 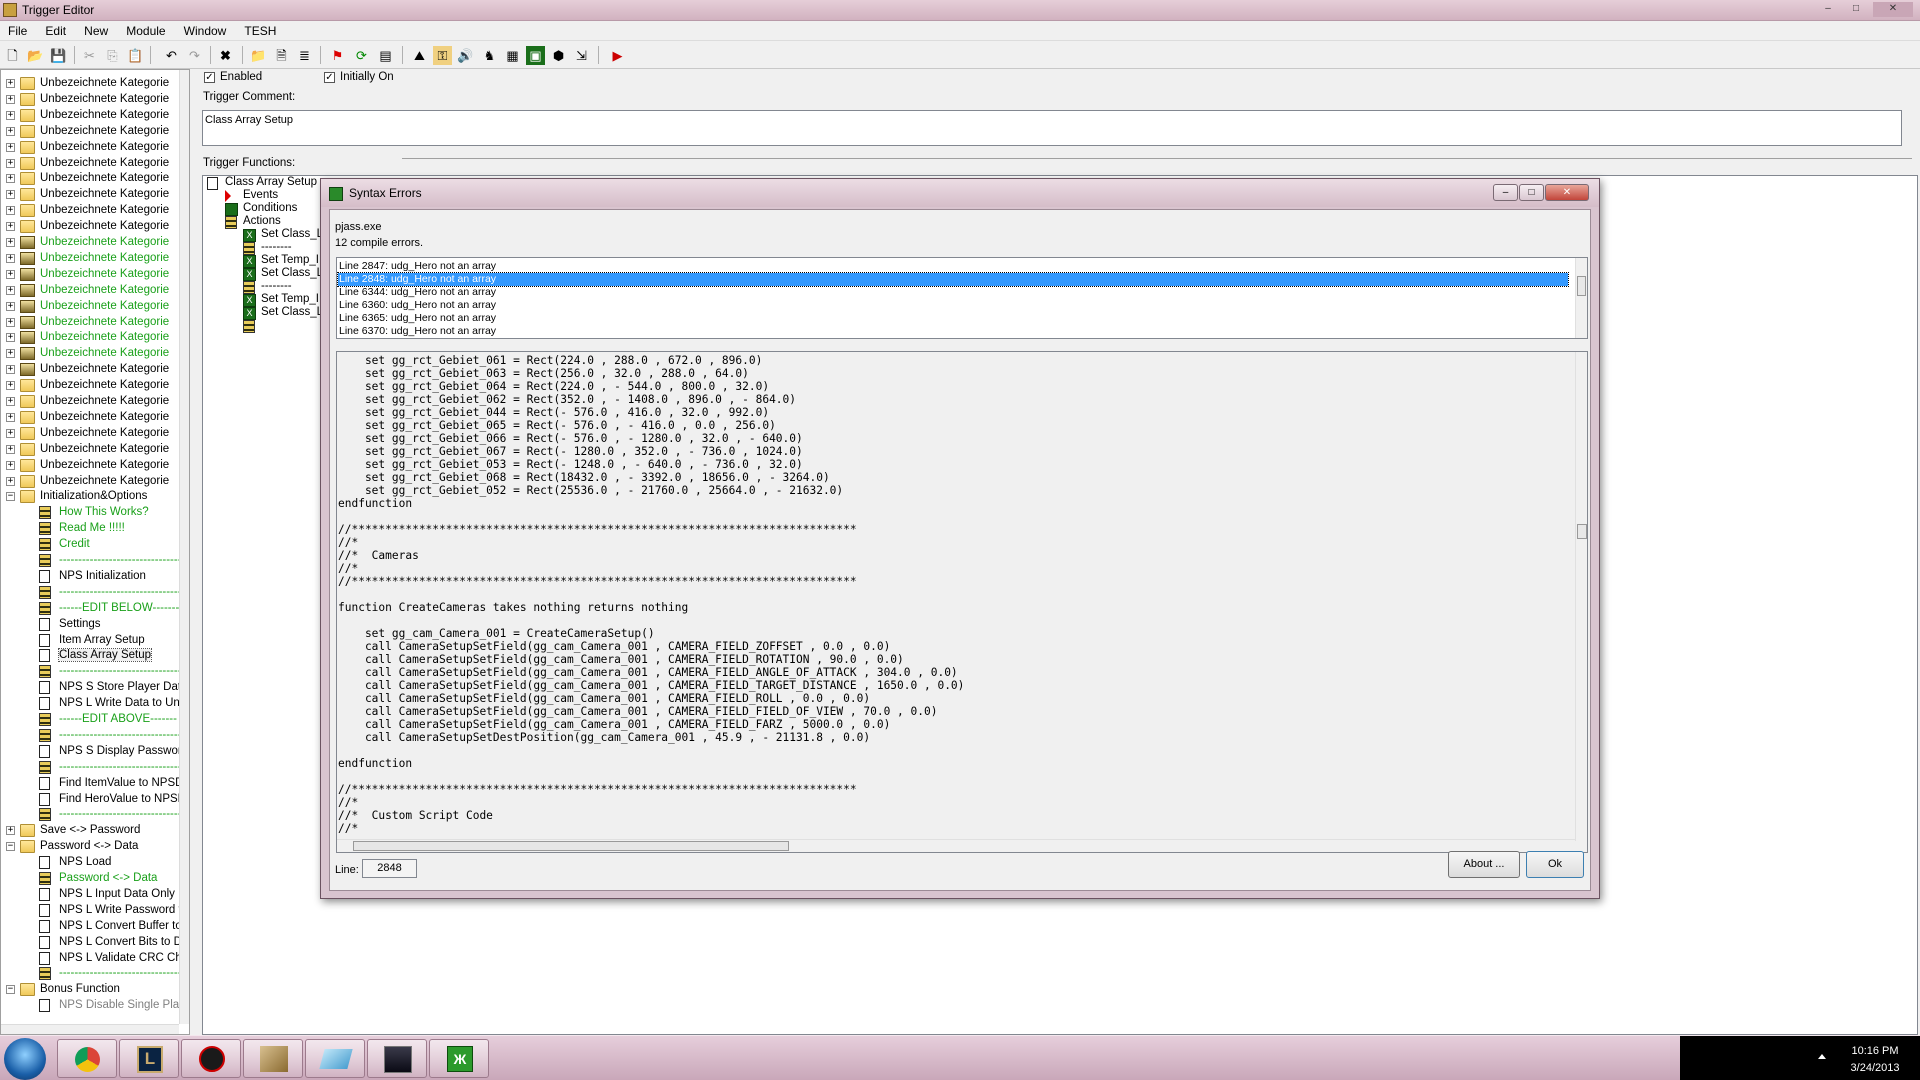 What do you see at coordinates (90, 625) in the screenshot?
I see `tree-item: Settings` at bounding box center [90, 625].